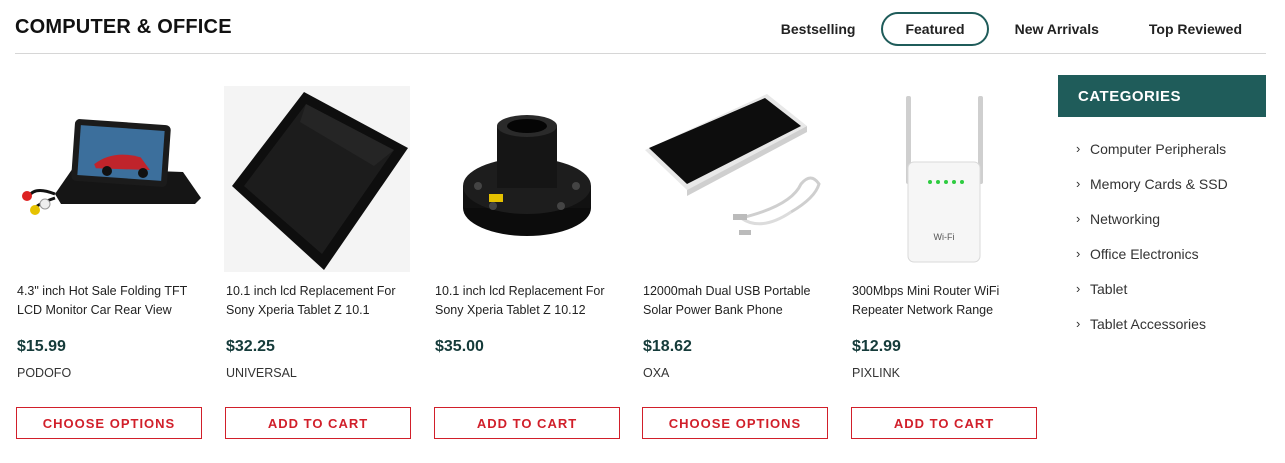 Image resolution: width=1285 pixels, height=463 pixels. Describe the element at coordinates (818, 29) in the screenshot. I see `tab-bestselling: Bestselling` at that location.